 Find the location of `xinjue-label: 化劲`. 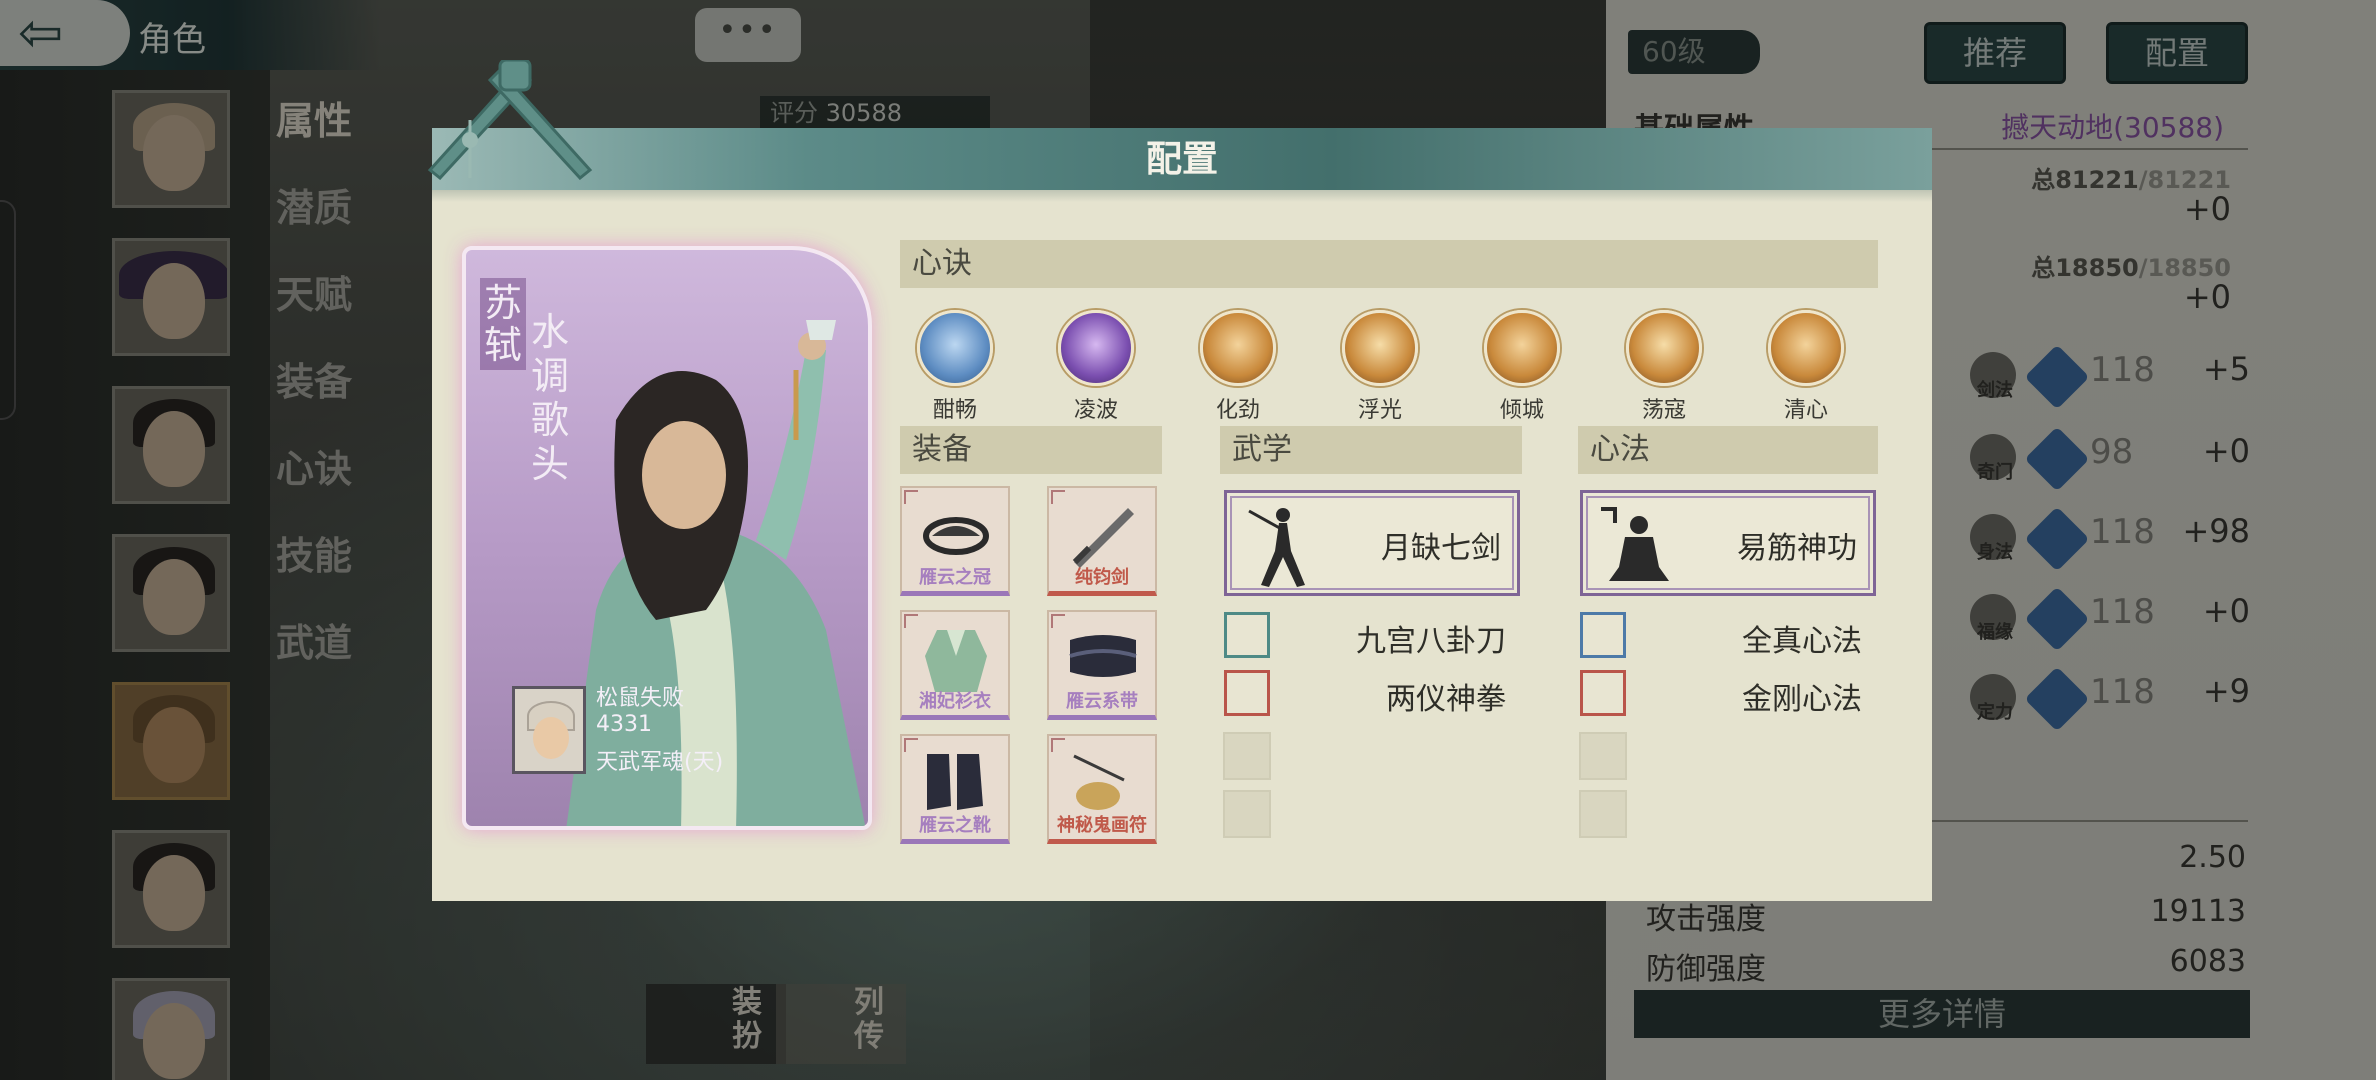

xinjue-label: 化劲 is located at coordinates (1237, 410).